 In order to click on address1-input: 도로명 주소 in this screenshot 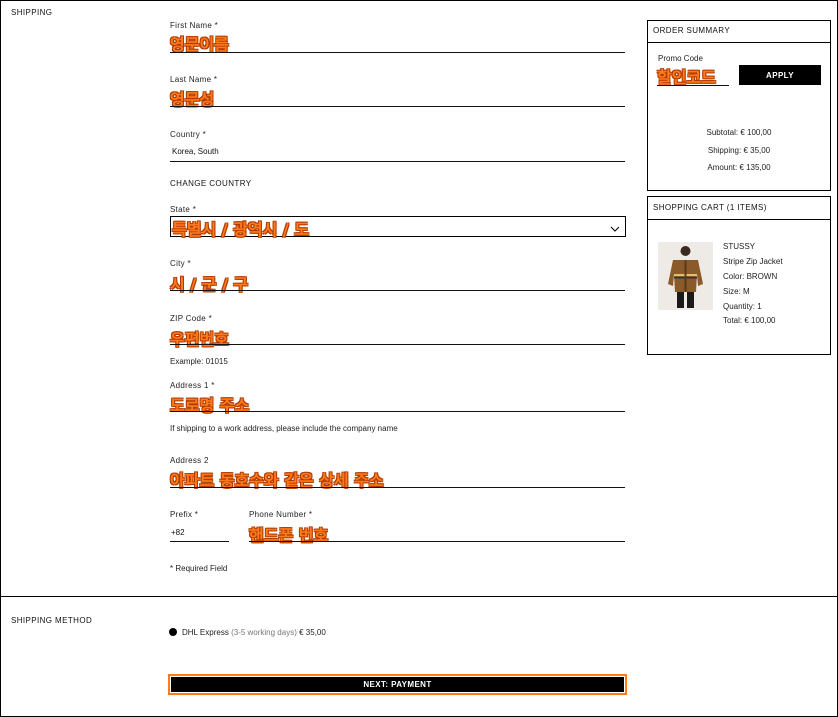, I will do `click(209, 404)`.